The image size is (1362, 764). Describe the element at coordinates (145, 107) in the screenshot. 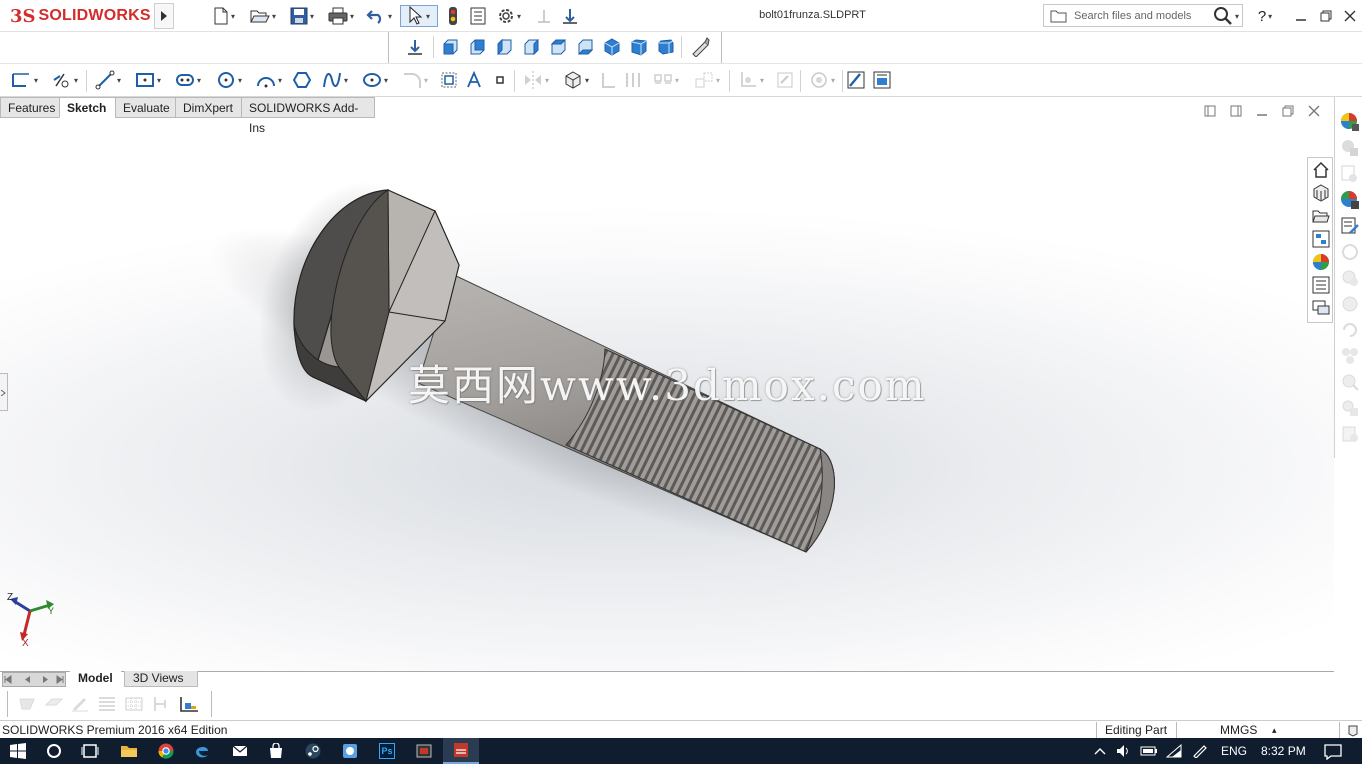

I see `tab-evaluate: Evaluate` at that location.